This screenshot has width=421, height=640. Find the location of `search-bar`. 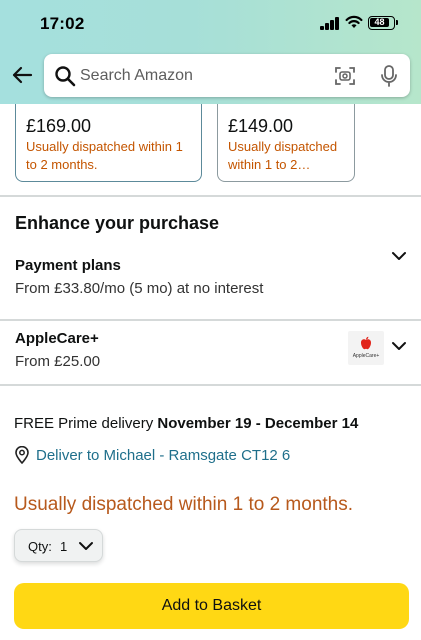

search-bar is located at coordinates (227, 75).